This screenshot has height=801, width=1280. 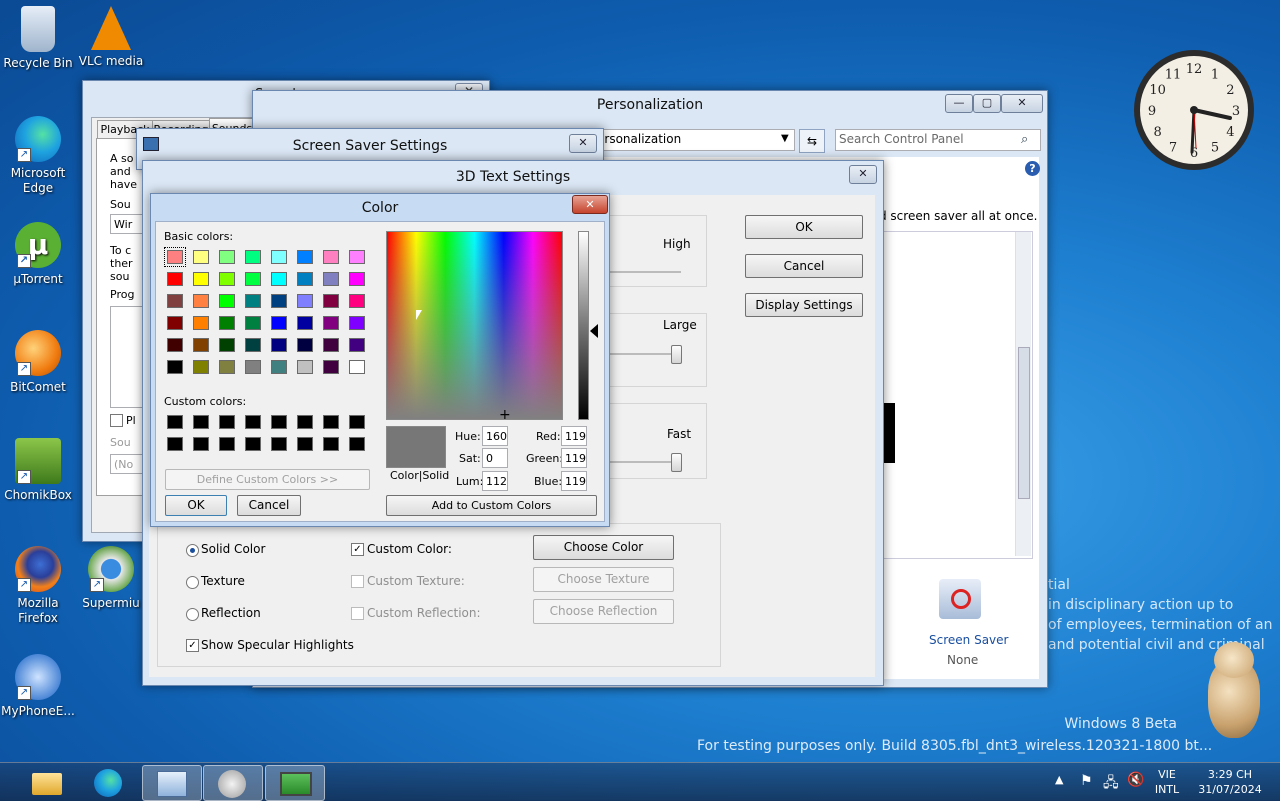 I want to click on desktop-icon-supermium: ↗ Supermiu, so click(x=111, y=578).